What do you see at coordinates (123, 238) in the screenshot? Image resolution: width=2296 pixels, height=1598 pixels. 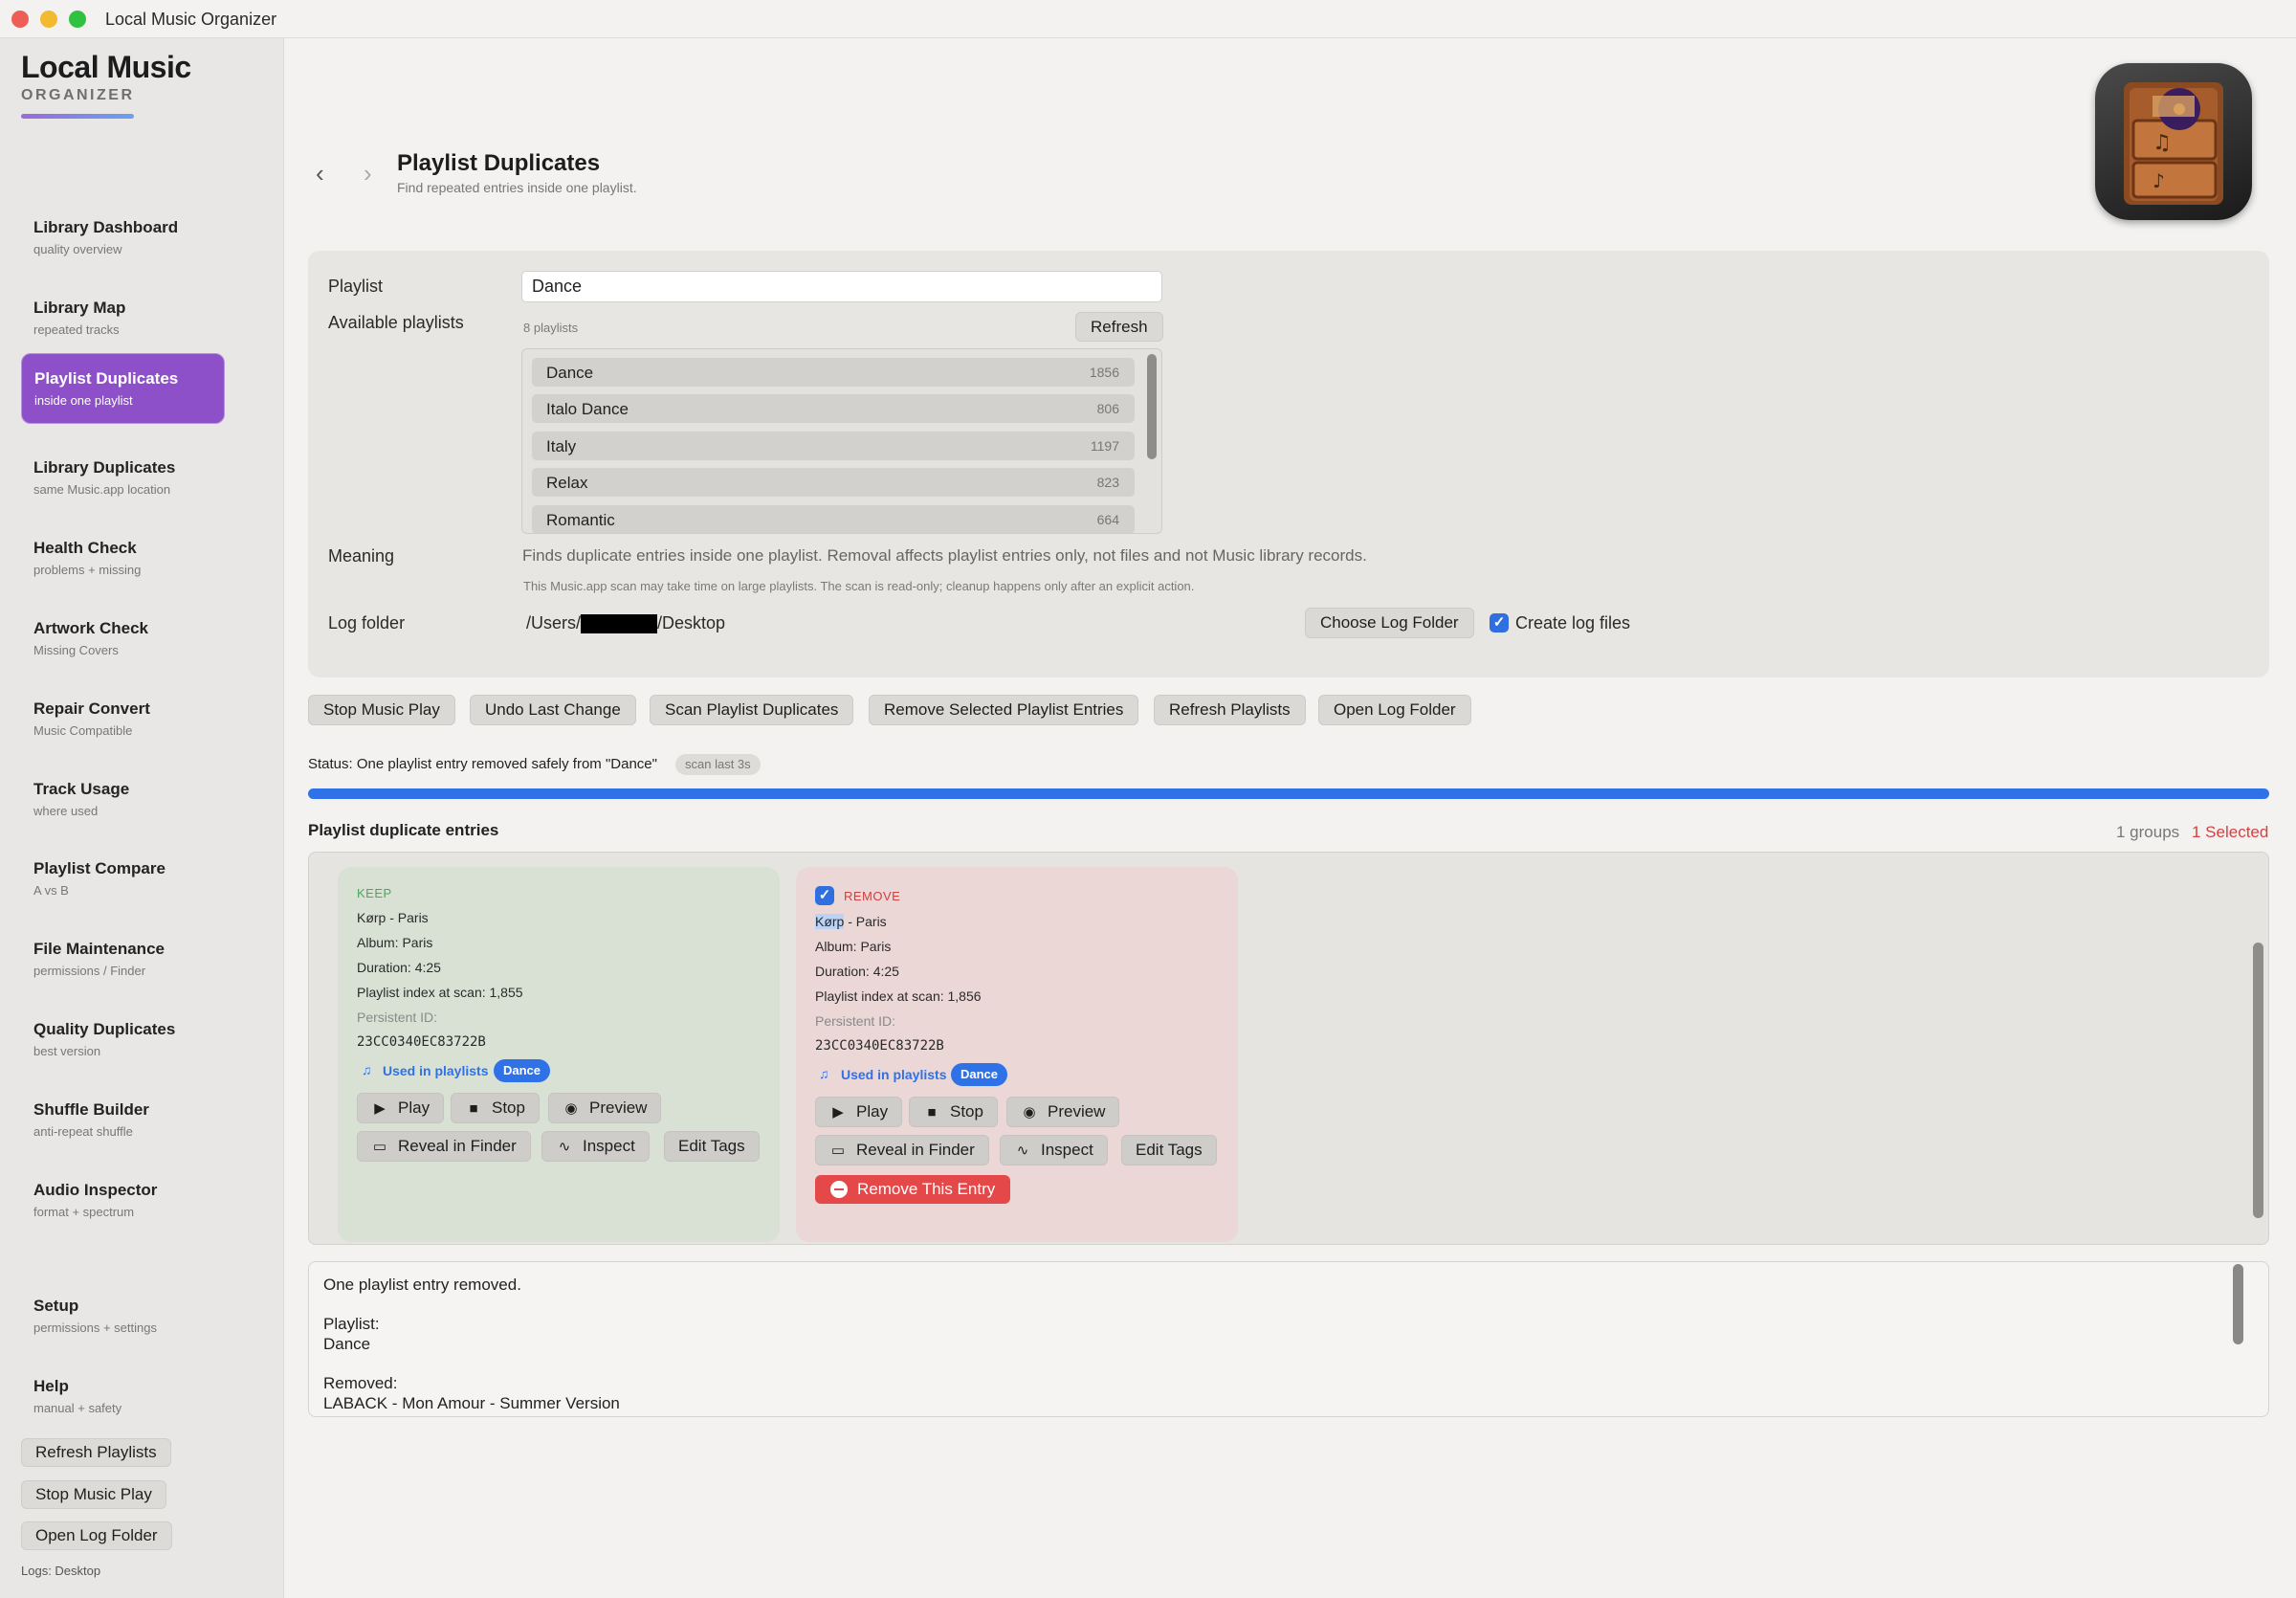 I see `sidebar-item-library-dashboard: Library Dashboard quality overview` at bounding box center [123, 238].